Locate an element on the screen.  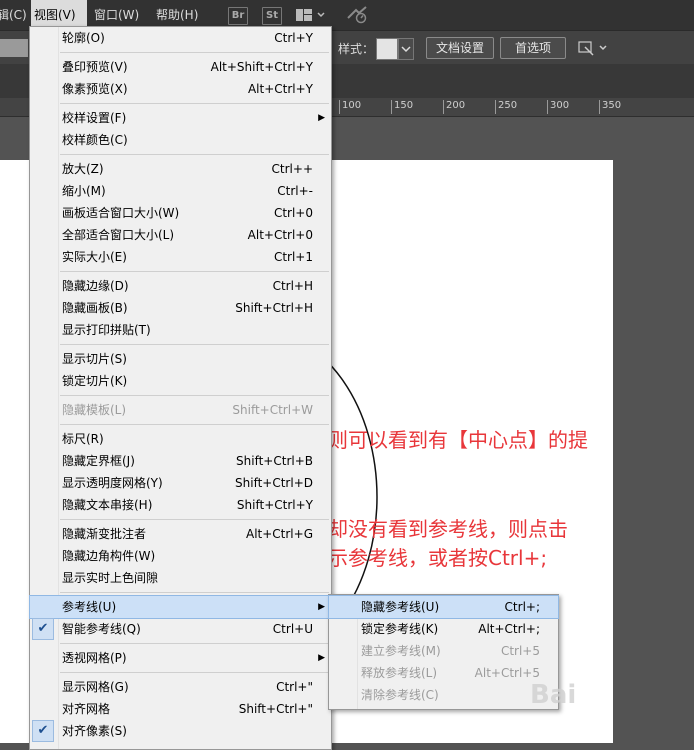
menu-item-snap-to-pixel: ✔ 对齐像素(S) is located at coordinates (180, 731).